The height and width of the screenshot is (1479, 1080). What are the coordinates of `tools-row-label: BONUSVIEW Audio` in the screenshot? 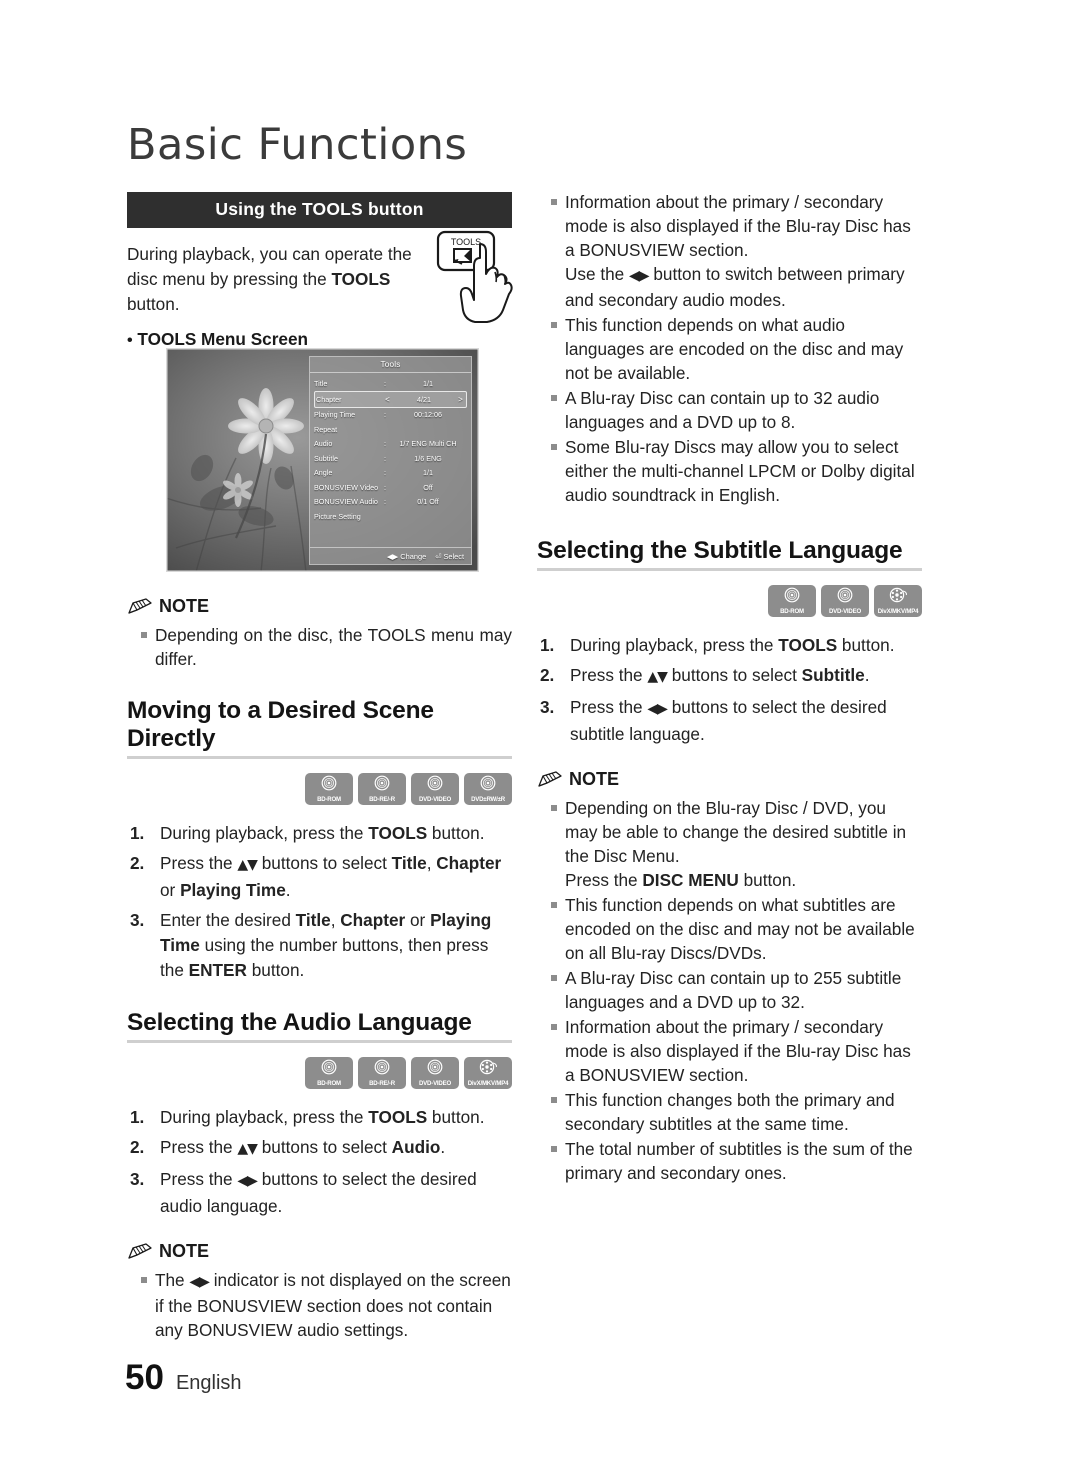 It's located at (346, 502).